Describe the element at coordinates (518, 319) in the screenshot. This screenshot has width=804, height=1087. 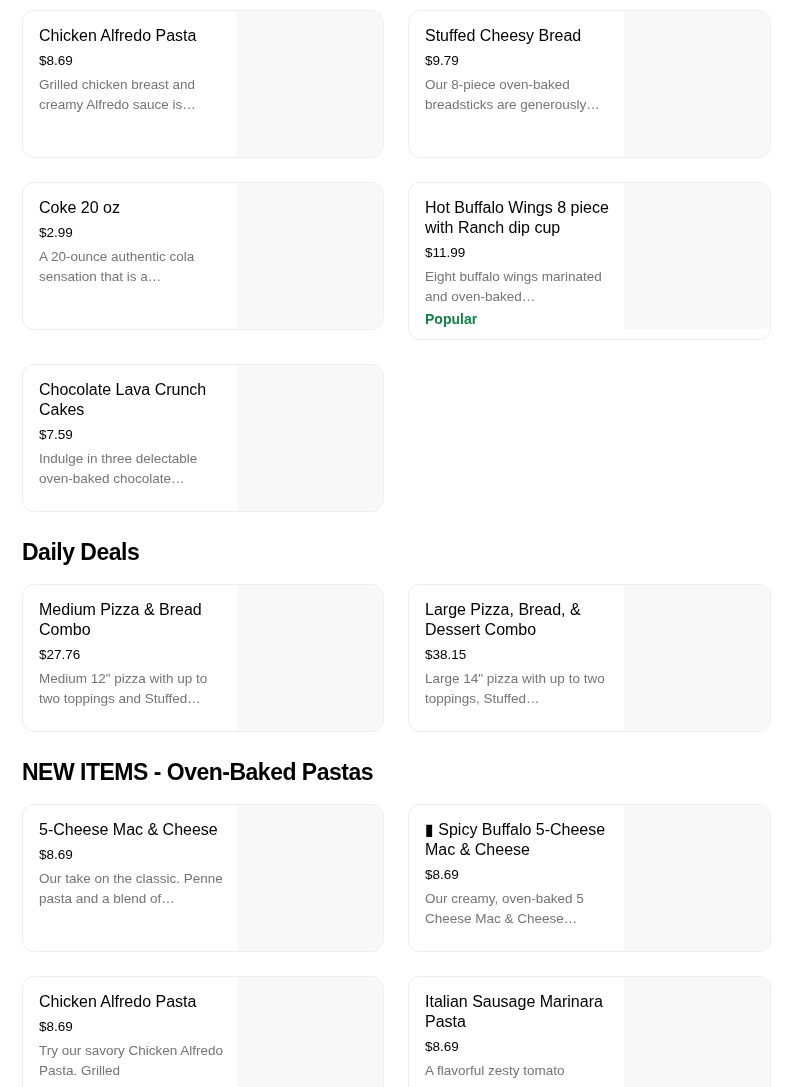
I see `popular-tag: Popular` at that location.